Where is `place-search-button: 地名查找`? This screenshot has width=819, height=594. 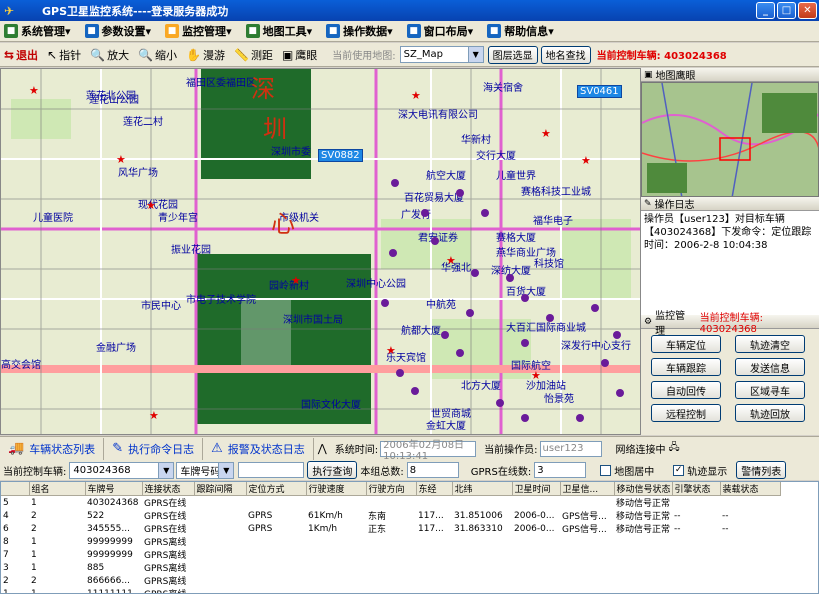
place-search-button: 地名查找 is located at coordinates (565, 54).